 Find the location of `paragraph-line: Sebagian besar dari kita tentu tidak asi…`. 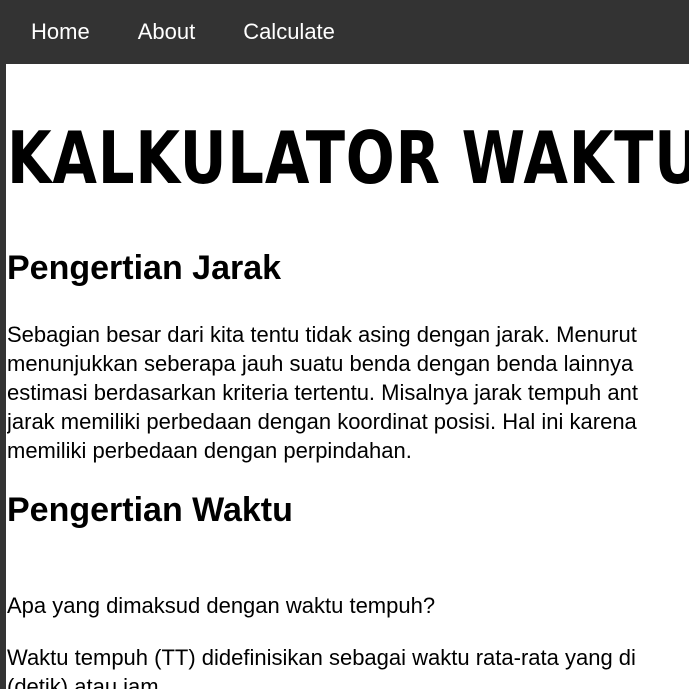

paragraph-line: Sebagian besar dari kita tentu tidak asi… is located at coordinates (322, 334).